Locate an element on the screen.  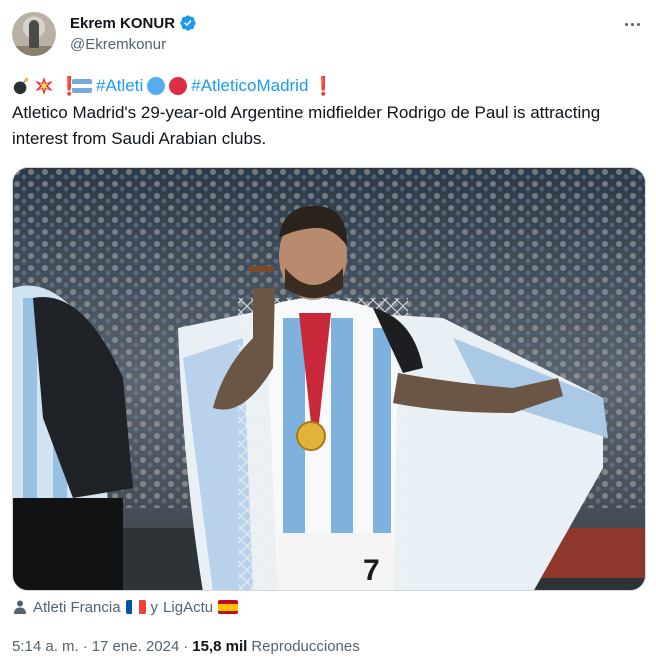
france-flag-icon is located at coordinates (135, 607).